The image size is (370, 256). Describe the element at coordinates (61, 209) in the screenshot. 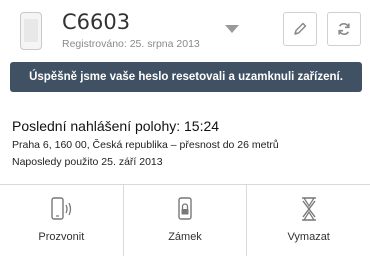

I see `phone-ring-icon` at that location.